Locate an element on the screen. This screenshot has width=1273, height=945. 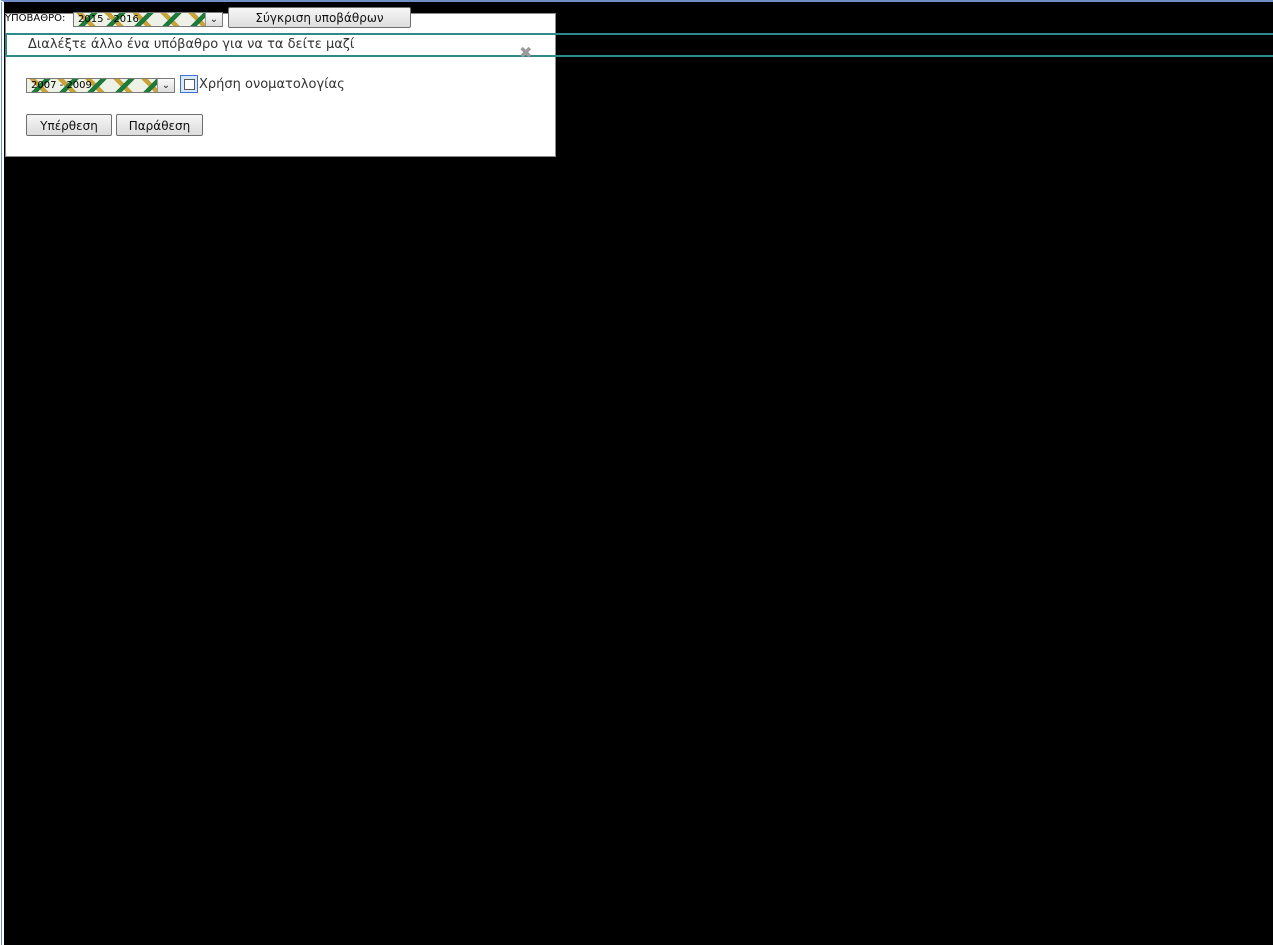
basemap-label: ΥΠΟΒΑΘΡΟ: is located at coordinates (35, 18).